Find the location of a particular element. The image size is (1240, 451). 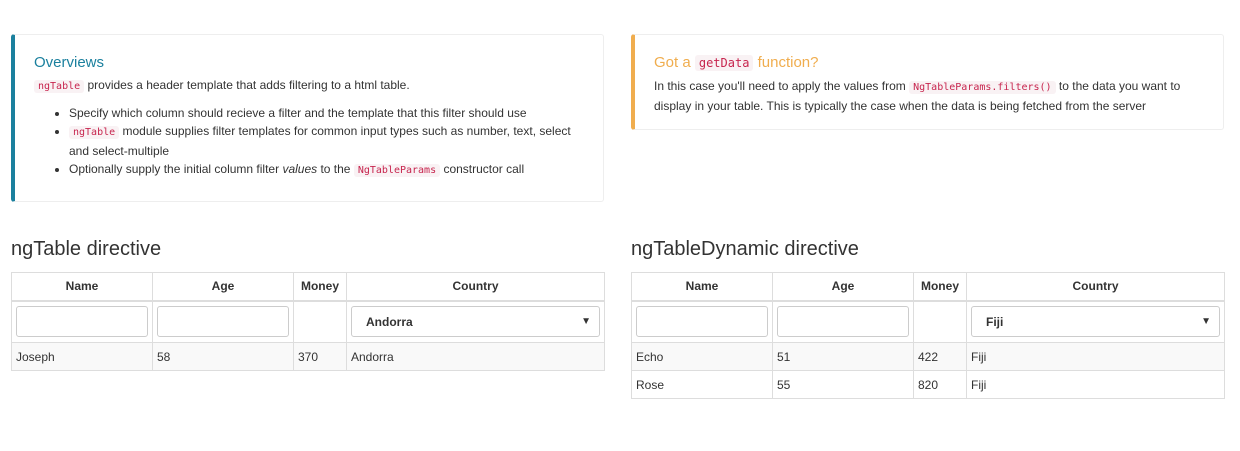

table-row: Joseph 58 370 Andorra is located at coordinates (308, 356).